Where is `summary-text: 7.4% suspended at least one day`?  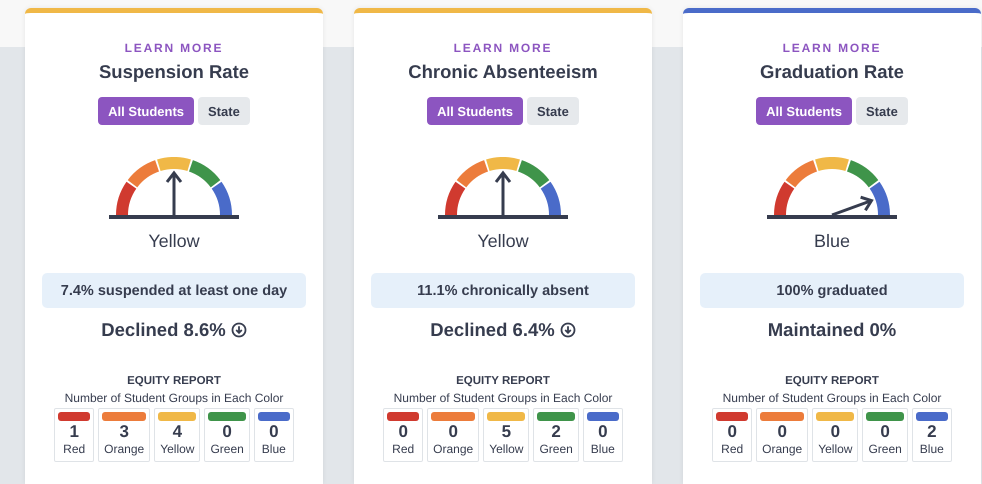
summary-text: 7.4% suspended at least one day is located at coordinates (174, 290).